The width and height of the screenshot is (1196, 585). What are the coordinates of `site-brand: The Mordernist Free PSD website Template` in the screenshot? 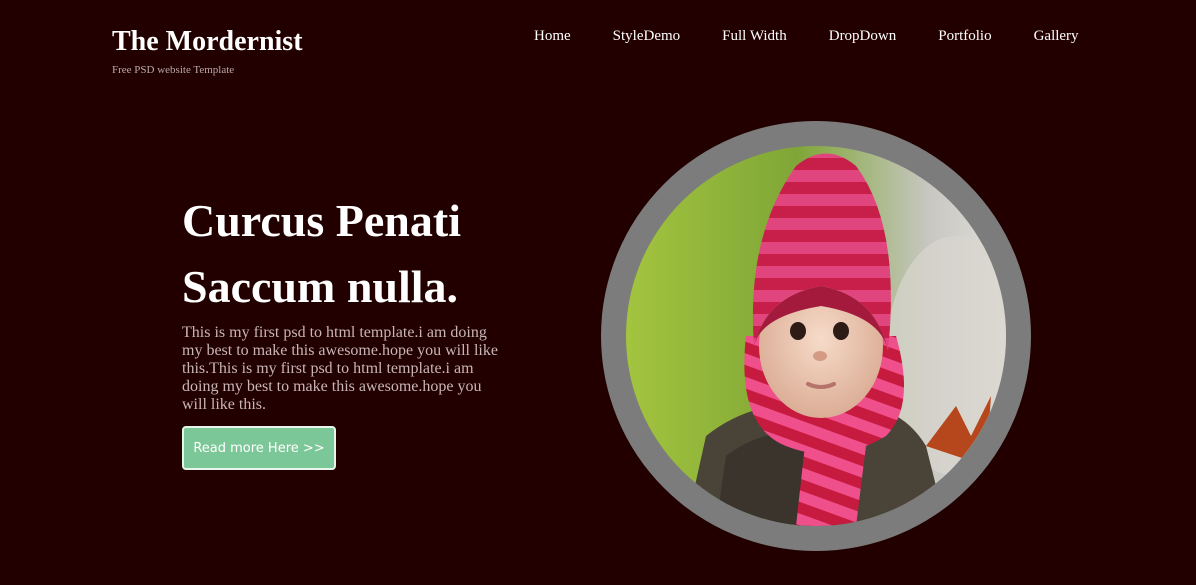 It's located at (207, 51).